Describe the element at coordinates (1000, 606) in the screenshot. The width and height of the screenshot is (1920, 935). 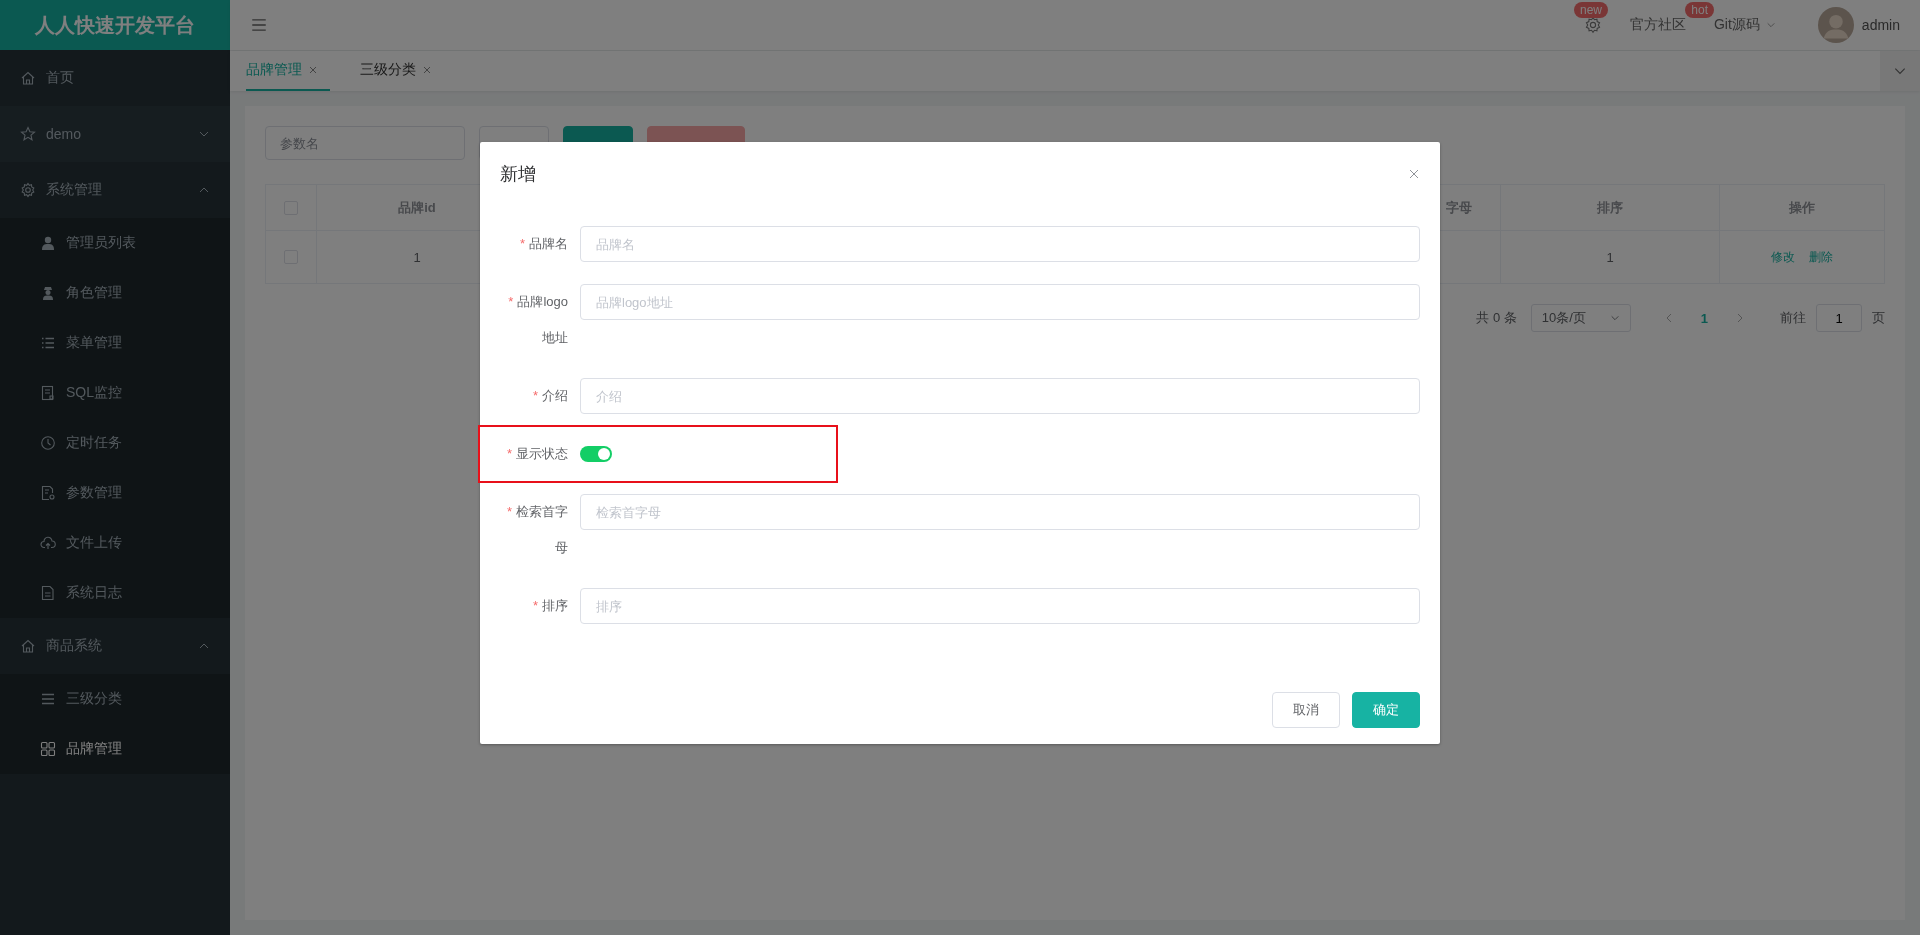
I see `input-field: 排序` at that location.